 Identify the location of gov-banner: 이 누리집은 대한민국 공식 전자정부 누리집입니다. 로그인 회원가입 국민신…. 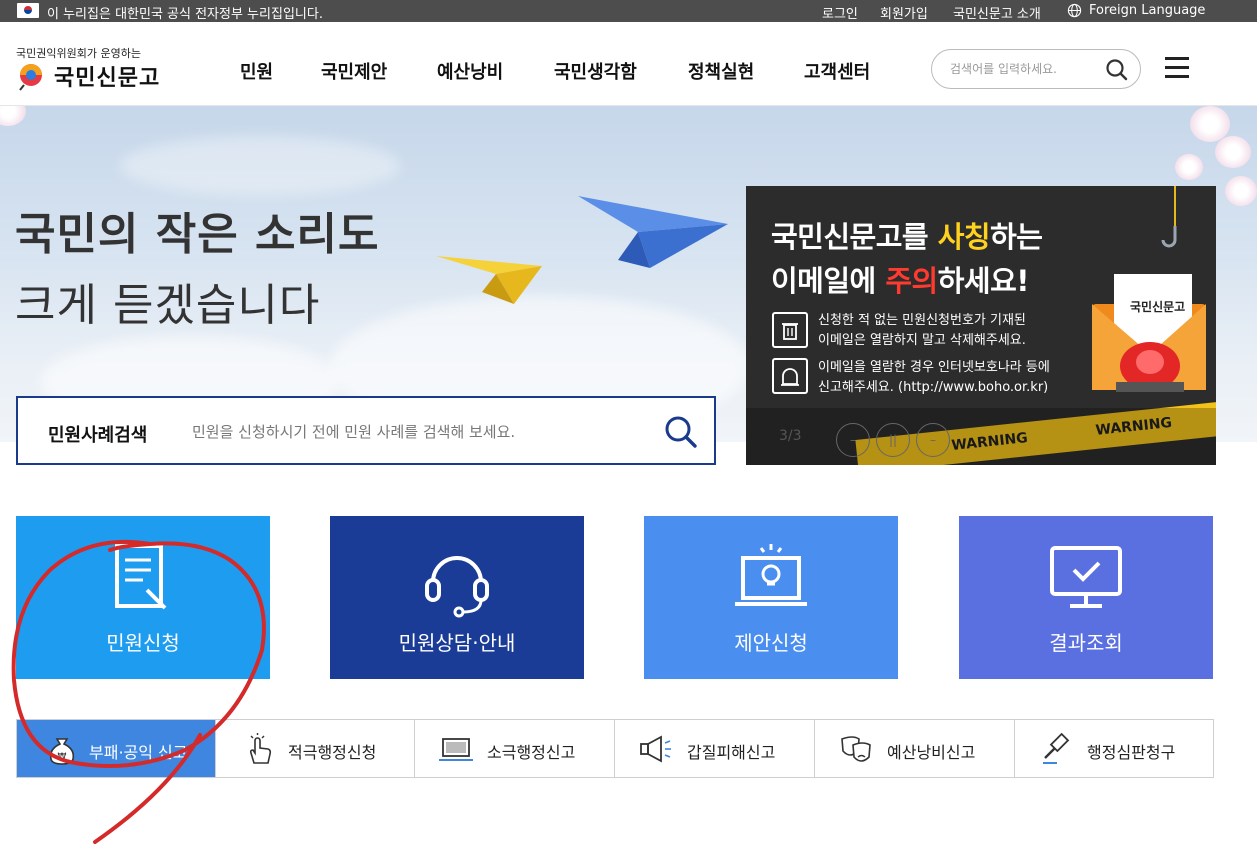
(628, 11).